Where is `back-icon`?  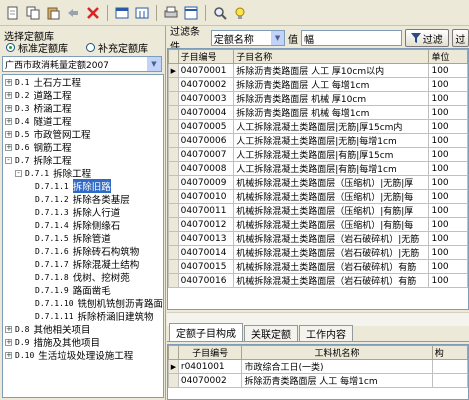 back-icon is located at coordinates (73, 13).